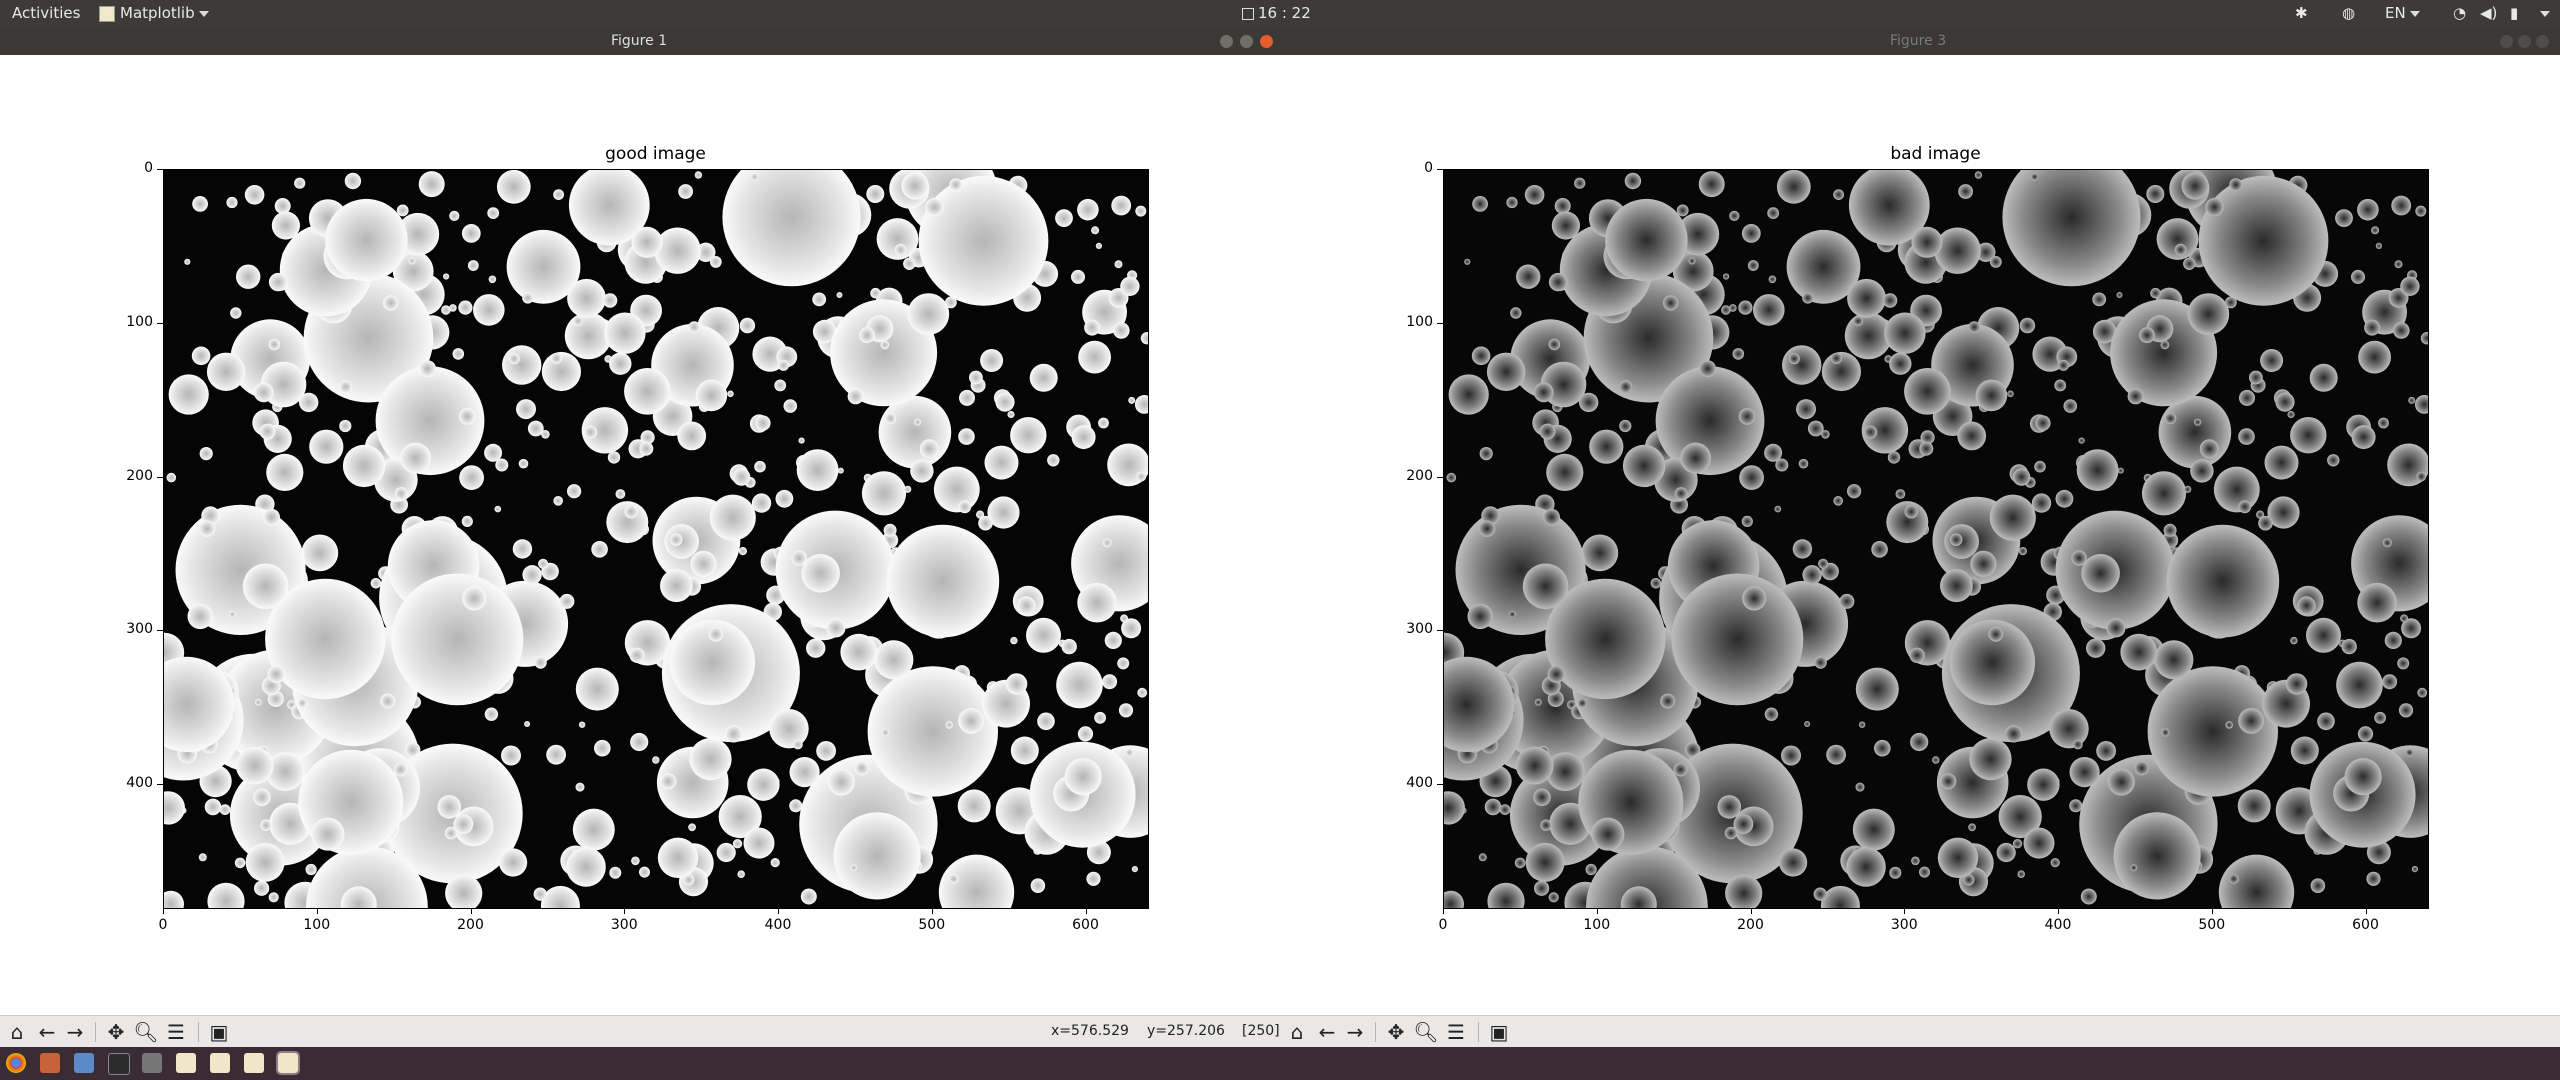 This screenshot has height=1080, width=2560. I want to click on window-title-figure-1: Figure 1, so click(639, 41).